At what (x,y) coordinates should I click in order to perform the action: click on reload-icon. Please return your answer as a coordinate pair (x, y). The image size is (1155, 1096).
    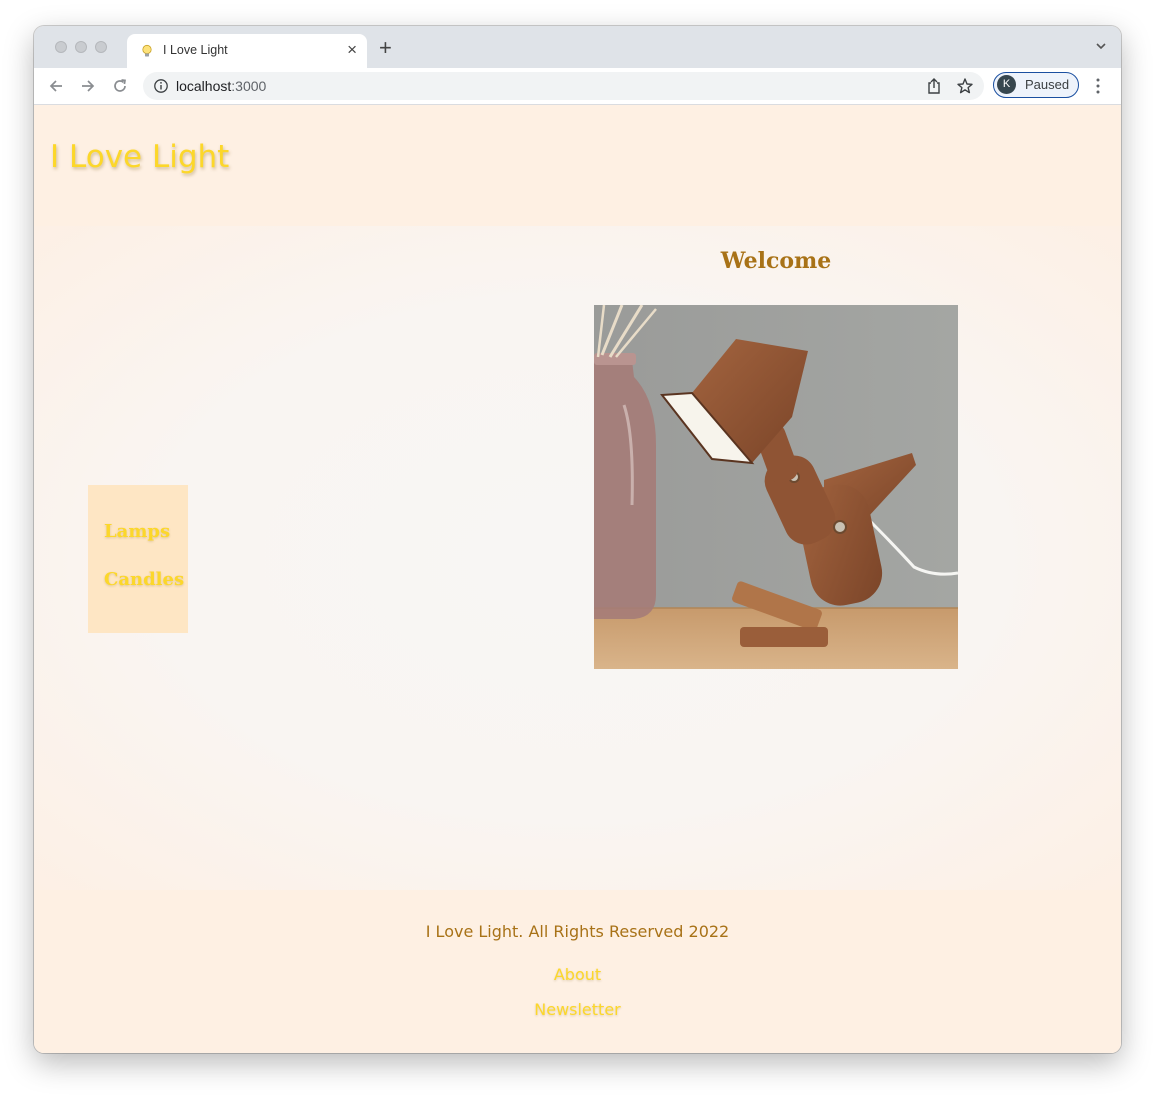
    Looking at the image, I should click on (120, 86).